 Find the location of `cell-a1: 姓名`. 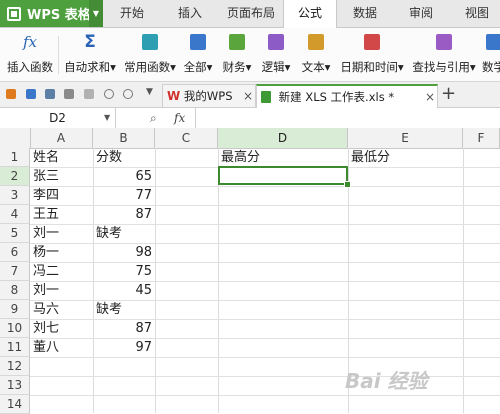

cell-a1: 姓名 is located at coordinates (61, 157).